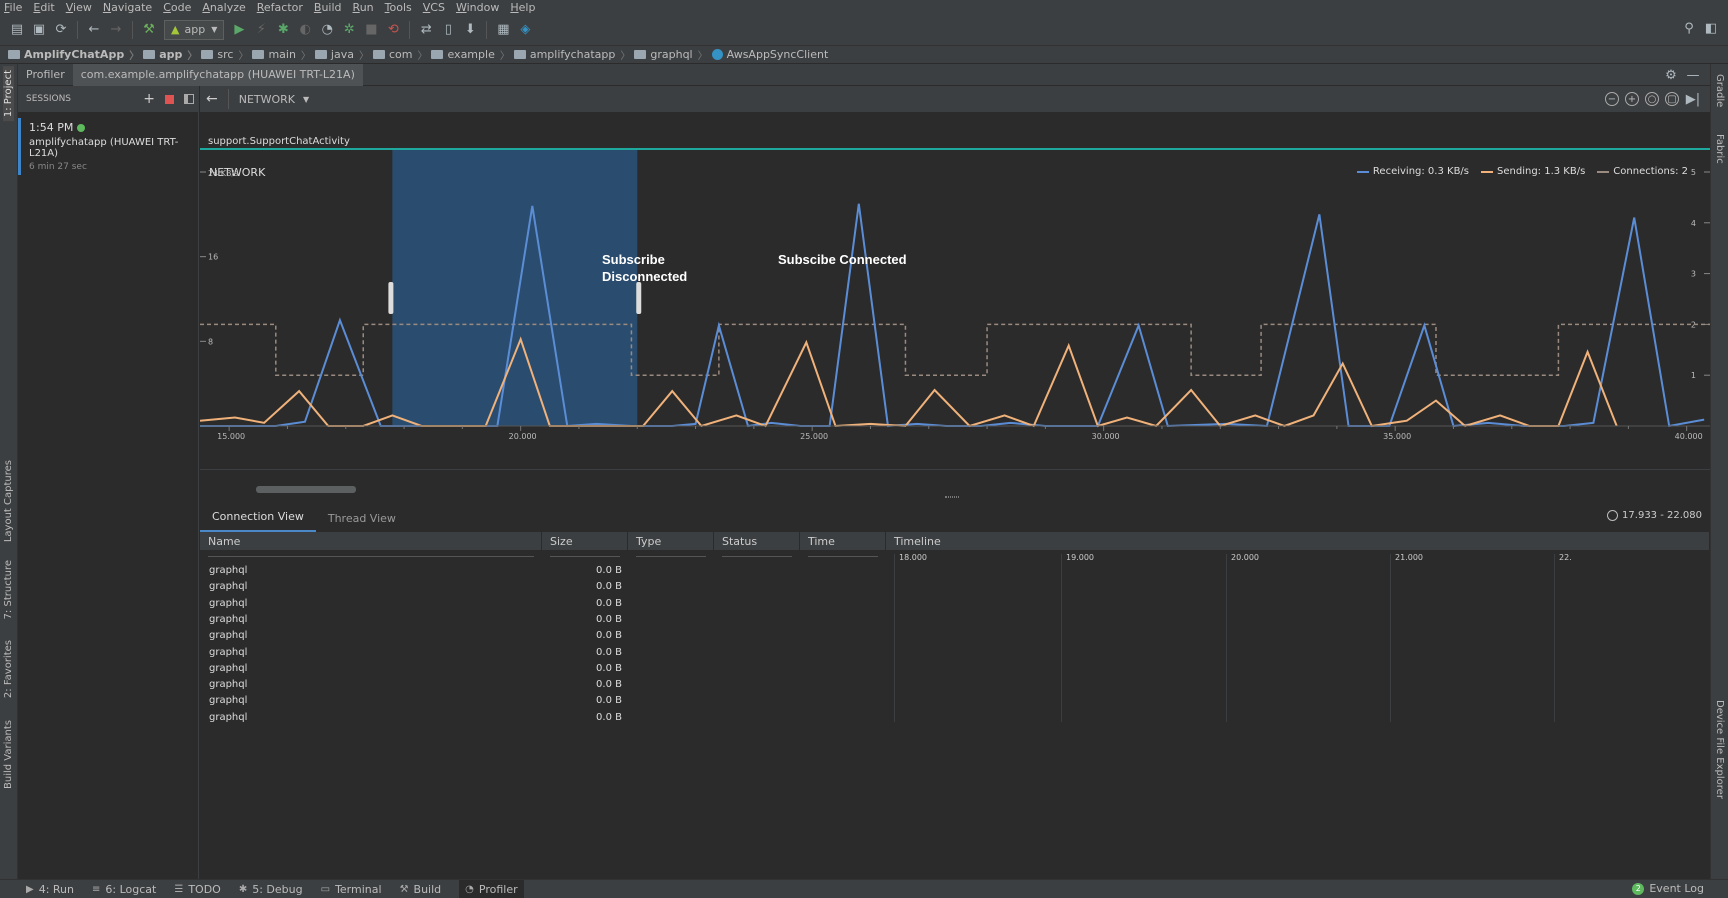 This screenshot has height=898, width=1728. What do you see at coordinates (280, 7) in the screenshot?
I see `menu-refactor: Refactor` at bounding box center [280, 7].